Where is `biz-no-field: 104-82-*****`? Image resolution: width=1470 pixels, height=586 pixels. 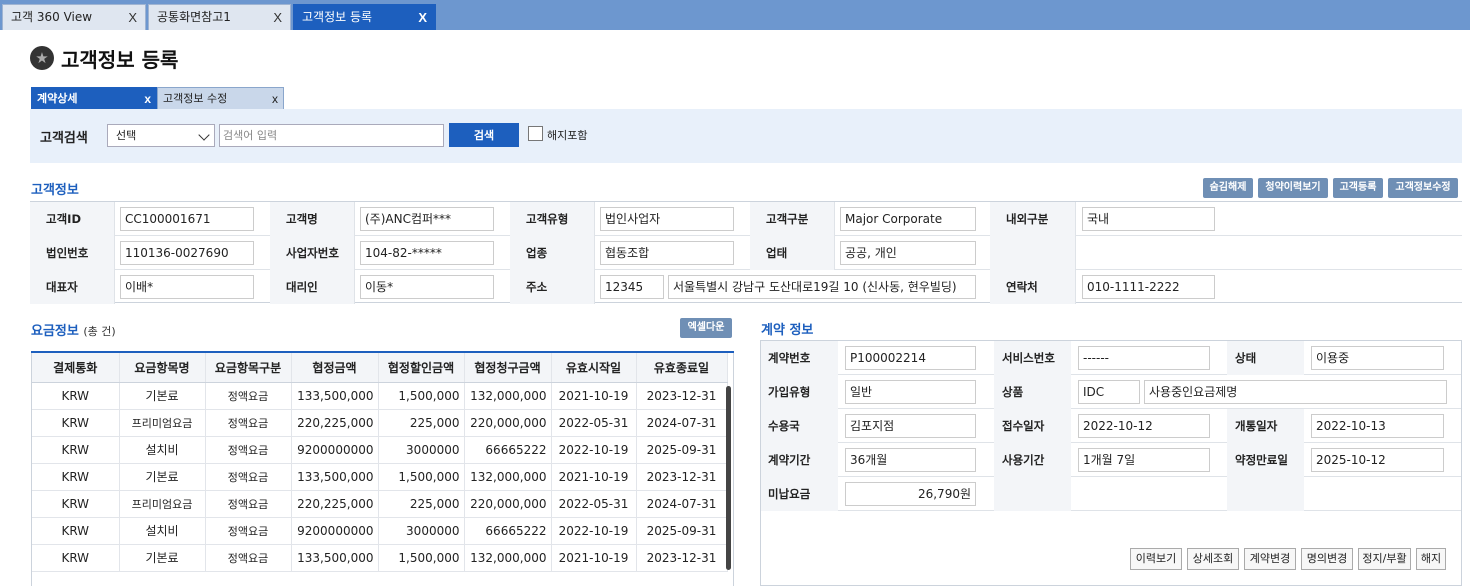
biz-no-field: 104-82-***** is located at coordinates (427, 253).